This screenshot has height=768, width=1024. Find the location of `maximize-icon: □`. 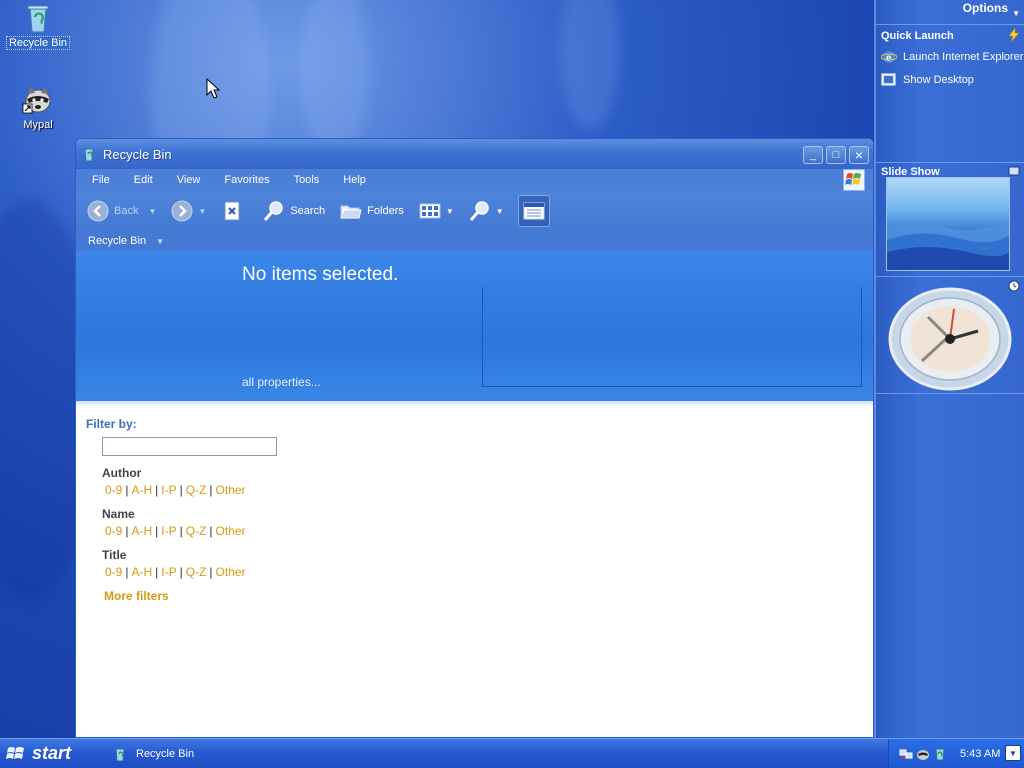

maximize-icon: □ is located at coordinates (836, 155).